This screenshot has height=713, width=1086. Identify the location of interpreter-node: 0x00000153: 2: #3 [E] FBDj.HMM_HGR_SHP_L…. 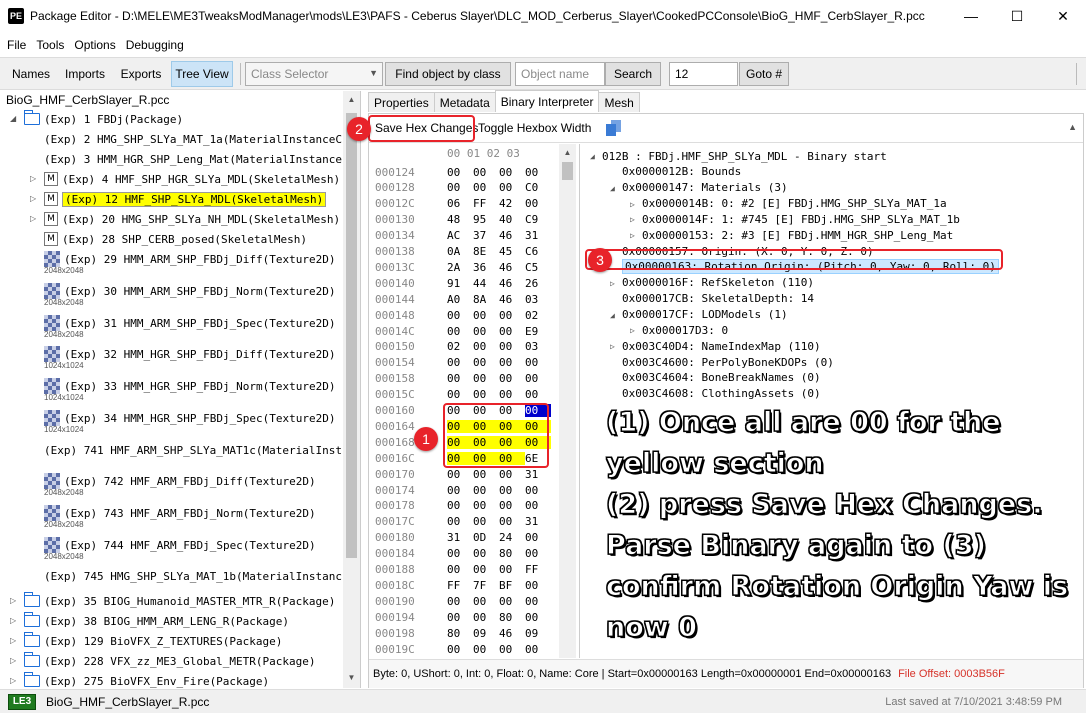
(797, 235).